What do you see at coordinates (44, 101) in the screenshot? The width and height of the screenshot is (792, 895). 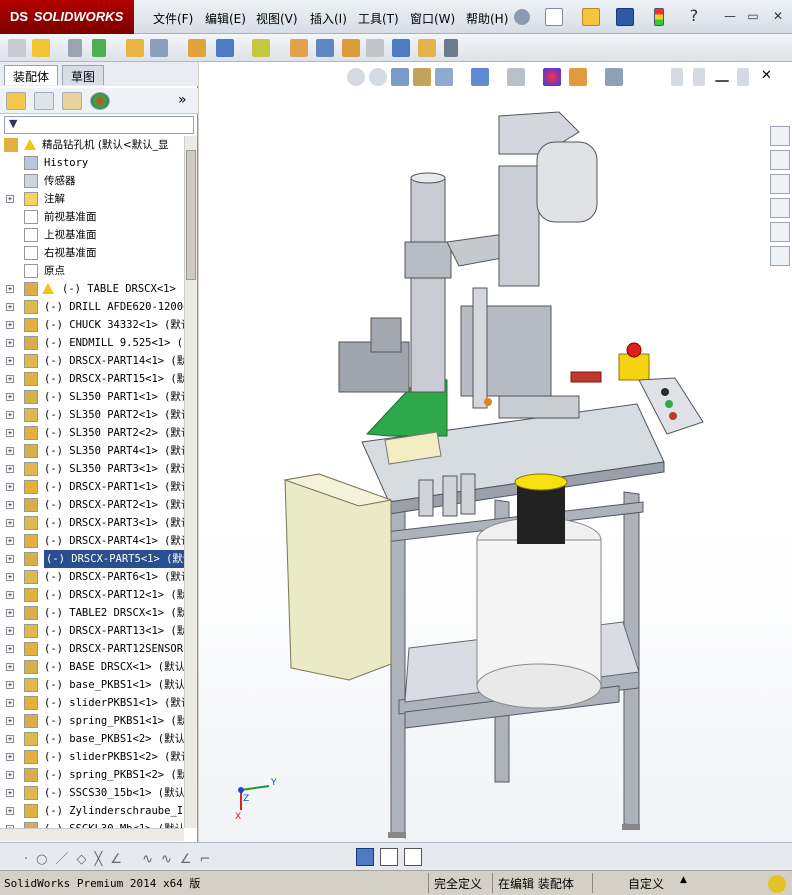 I see `property-manager-icon` at bounding box center [44, 101].